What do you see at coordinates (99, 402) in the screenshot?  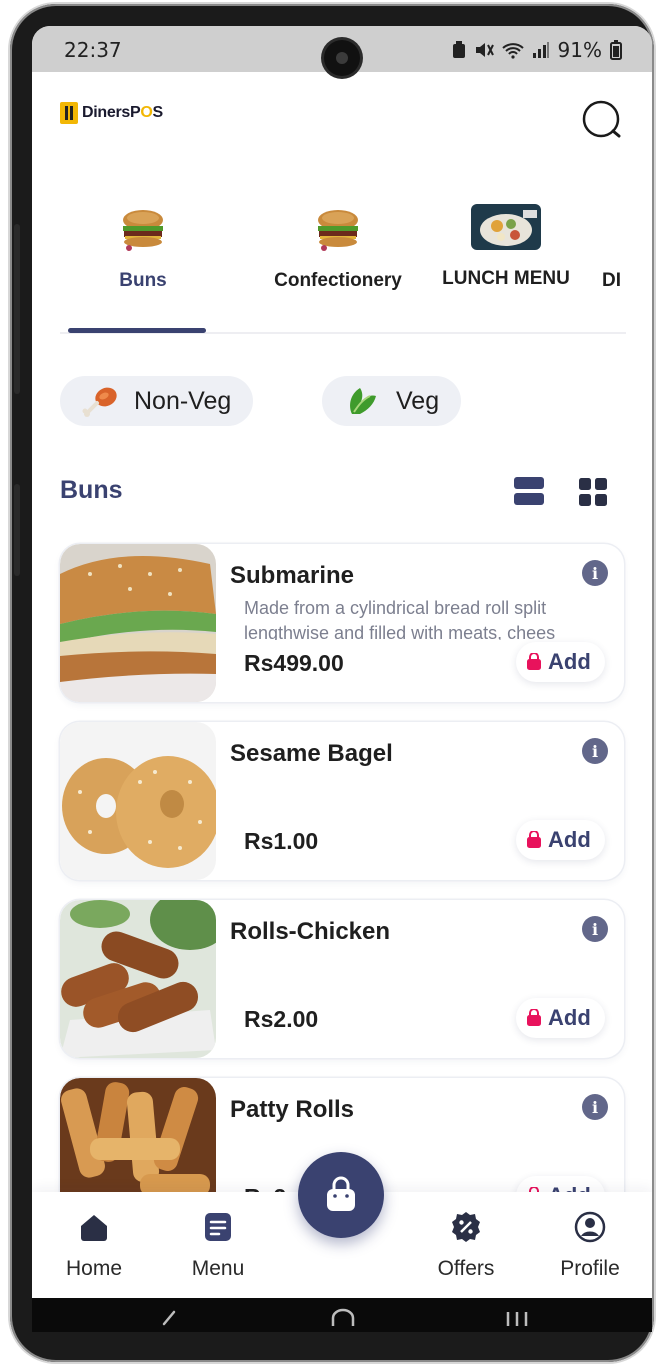 I see `chicken-leg-icon` at bounding box center [99, 402].